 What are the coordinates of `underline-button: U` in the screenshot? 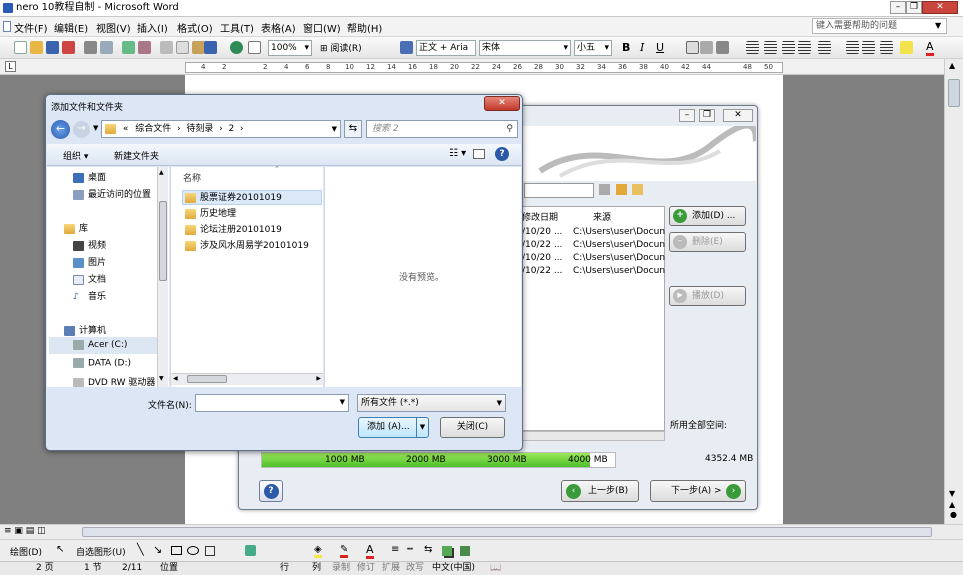 It's located at (660, 47).